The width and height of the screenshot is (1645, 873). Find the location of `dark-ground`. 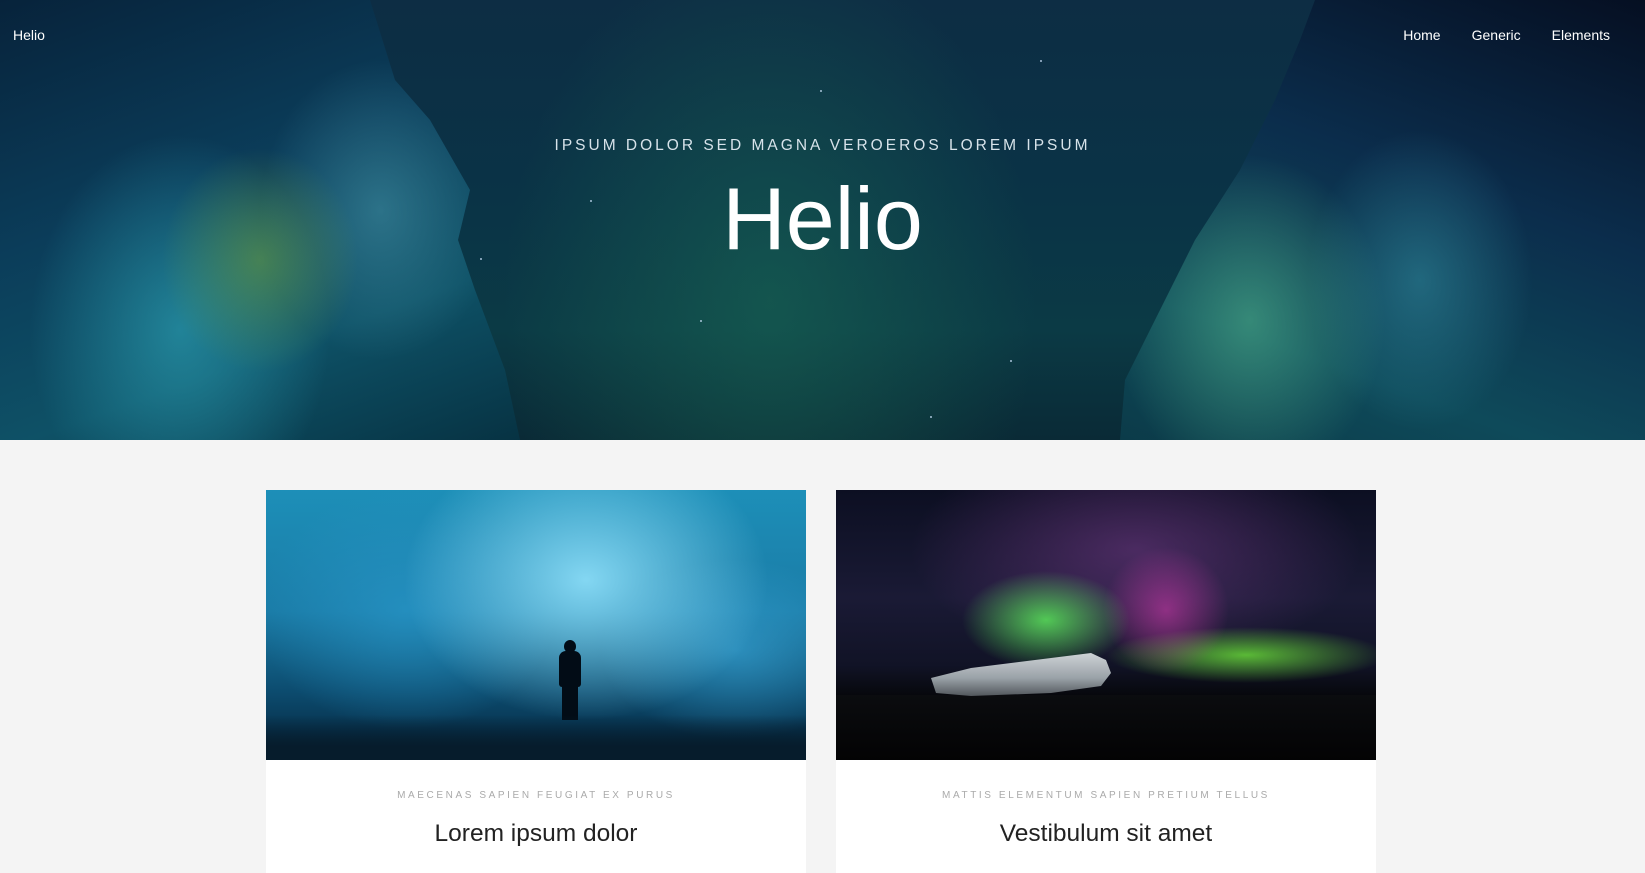

dark-ground is located at coordinates (1106, 727).